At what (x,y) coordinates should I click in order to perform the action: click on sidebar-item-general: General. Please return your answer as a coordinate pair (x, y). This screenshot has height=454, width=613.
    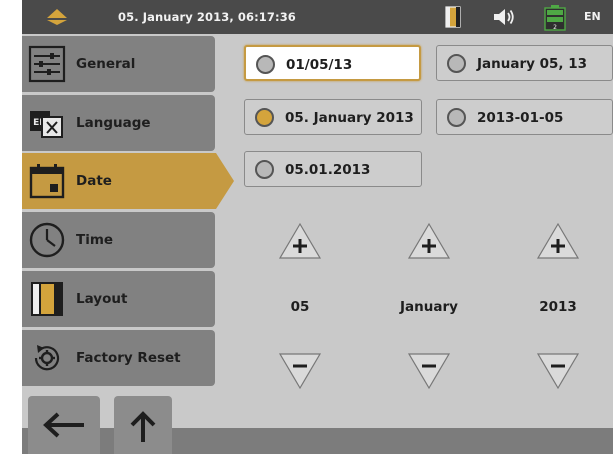
    Looking at the image, I should click on (118, 64).